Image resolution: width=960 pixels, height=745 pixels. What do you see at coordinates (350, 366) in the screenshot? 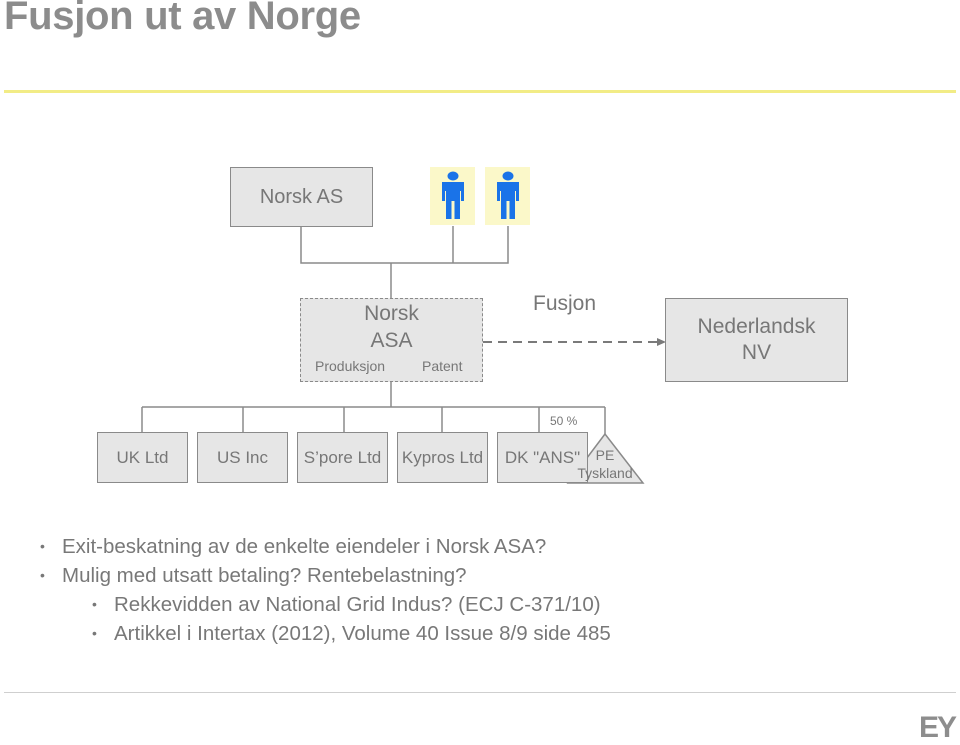
I see `asset-produksjon: Produksjon` at bounding box center [350, 366].